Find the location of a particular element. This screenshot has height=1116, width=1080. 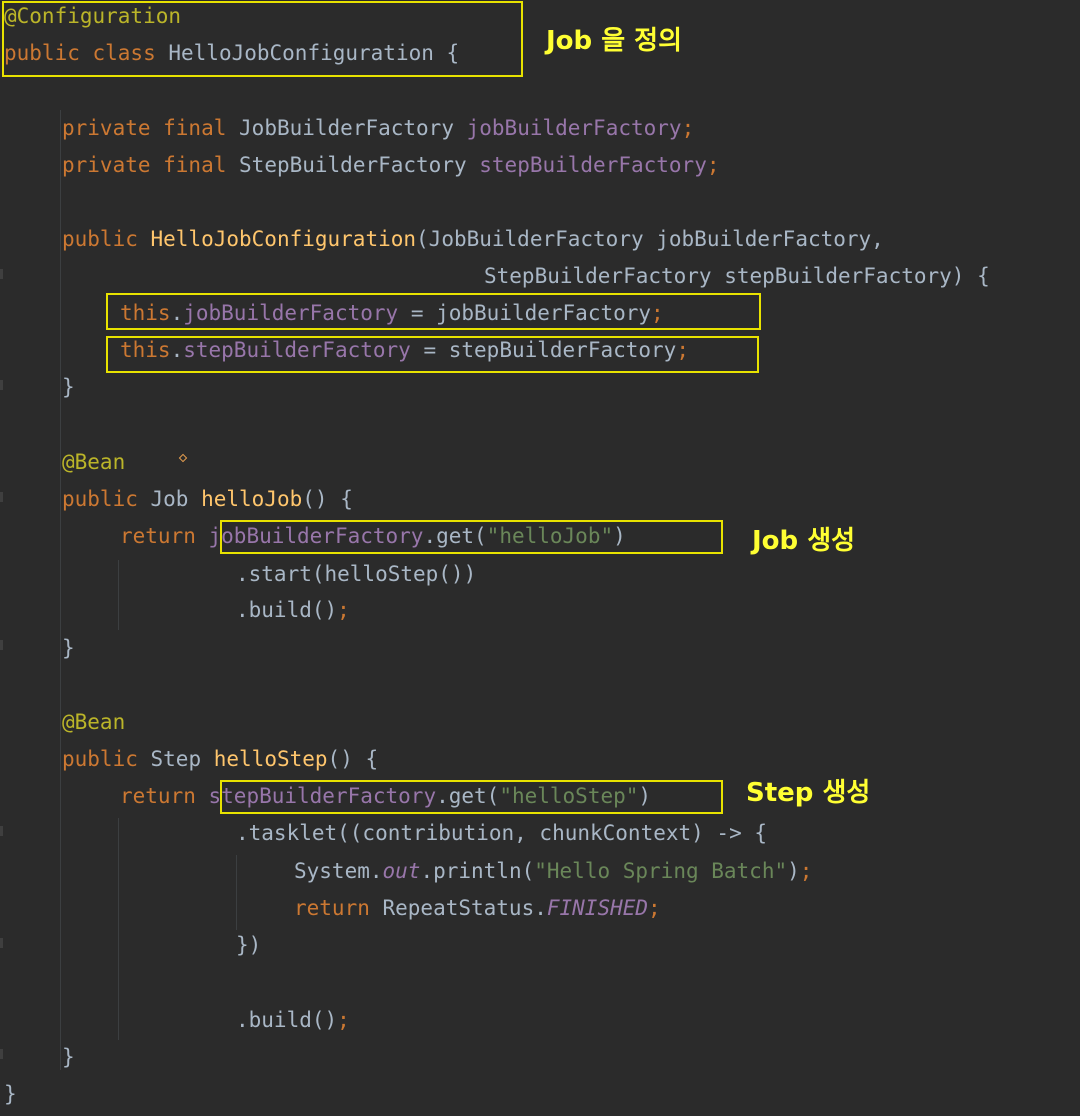

field-token: stepBuilderFactory is located at coordinates (593, 165).